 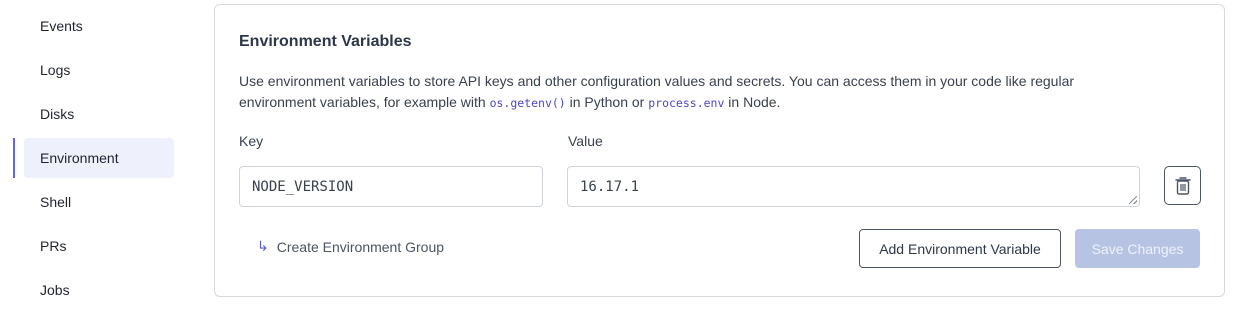 What do you see at coordinates (325, 41) in the screenshot?
I see `card-title: Environment Variables` at bounding box center [325, 41].